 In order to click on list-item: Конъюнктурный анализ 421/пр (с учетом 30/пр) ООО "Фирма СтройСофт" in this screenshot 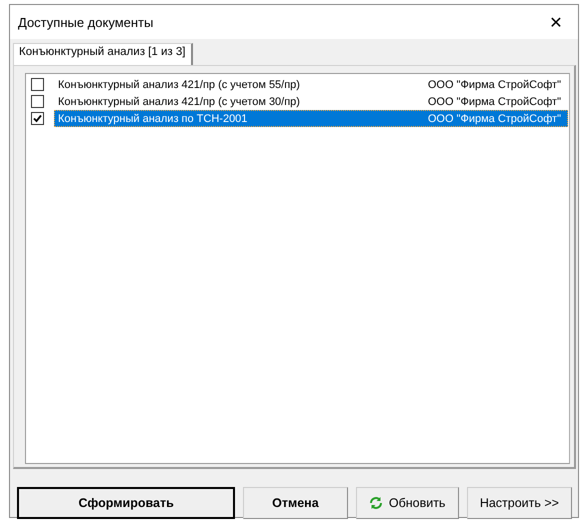, I will do `click(311, 101)`.